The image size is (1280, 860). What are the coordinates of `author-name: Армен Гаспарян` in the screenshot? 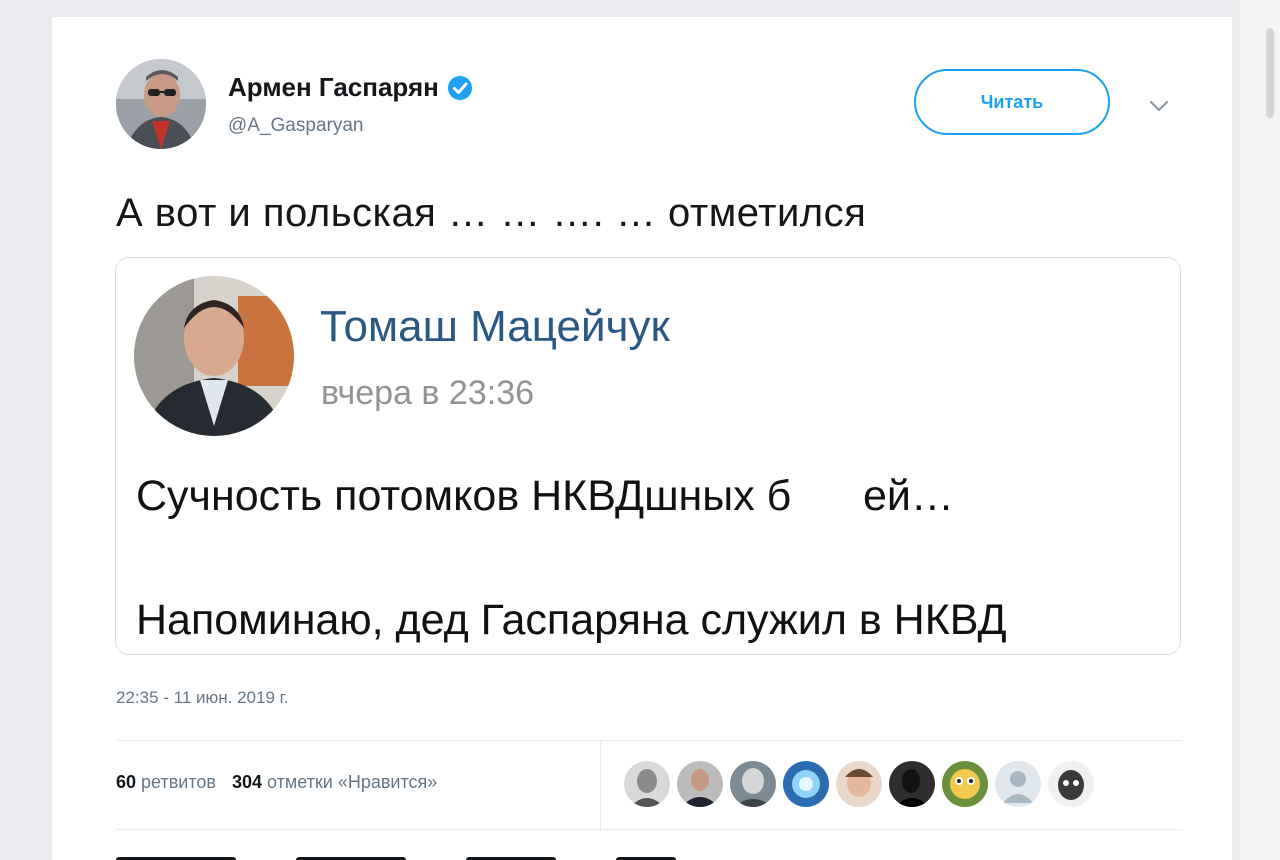 It's located at (350, 87).